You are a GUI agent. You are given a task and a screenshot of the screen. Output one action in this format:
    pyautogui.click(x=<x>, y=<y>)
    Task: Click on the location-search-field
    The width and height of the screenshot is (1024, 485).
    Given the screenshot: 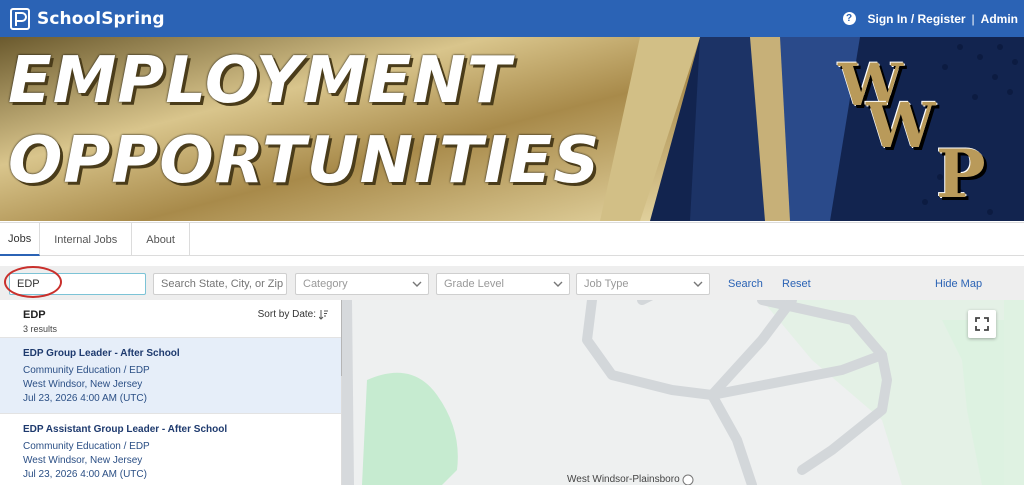 What is the action you would take?
    pyautogui.click(x=220, y=284)
    